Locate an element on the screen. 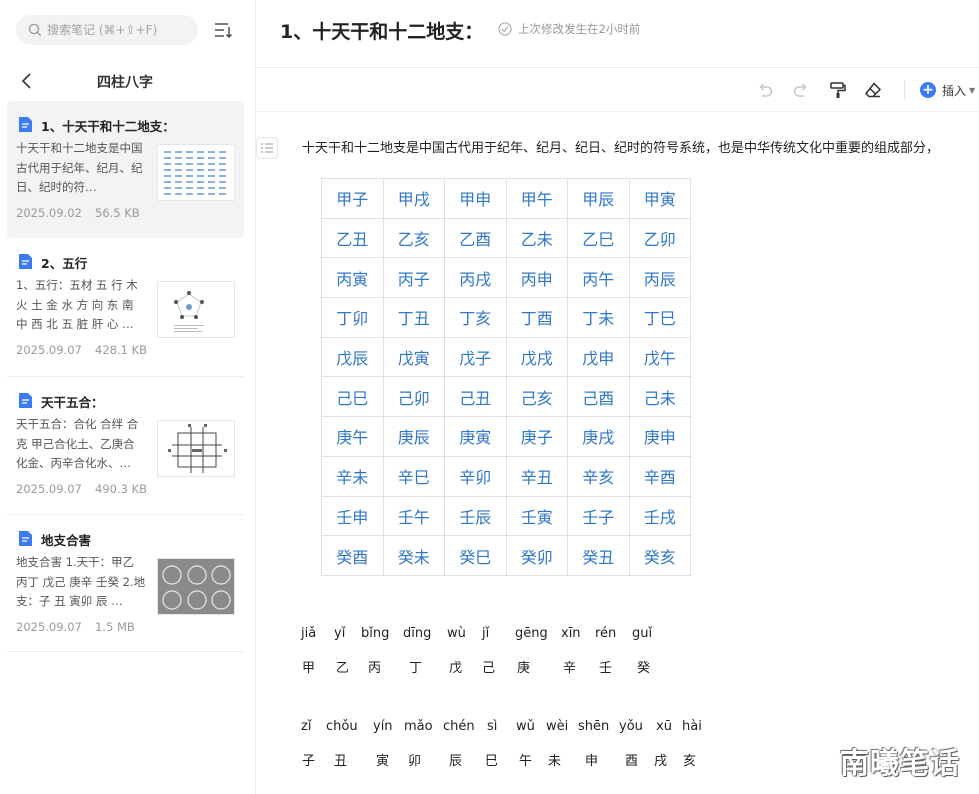 The width and height of the screenshot is (979, 794). table-cell: 己丑 is located at coordinates (475, 397).